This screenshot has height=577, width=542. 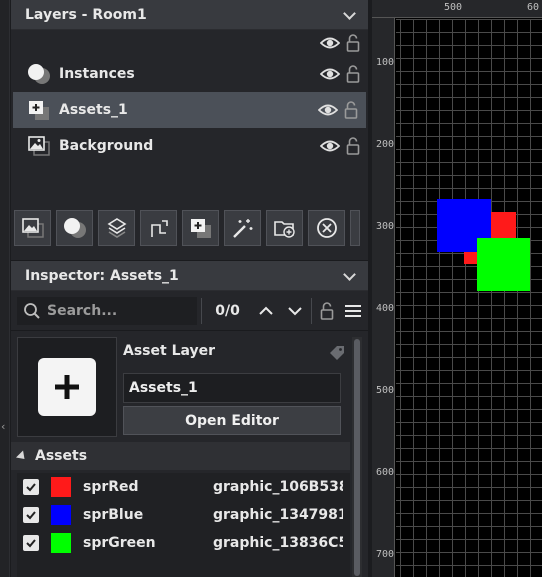 What do you see at coordinates (86, 14) in the screenshot?
I see `layers-panel-title: Layers - Room1` at bounding box center [86, 14].